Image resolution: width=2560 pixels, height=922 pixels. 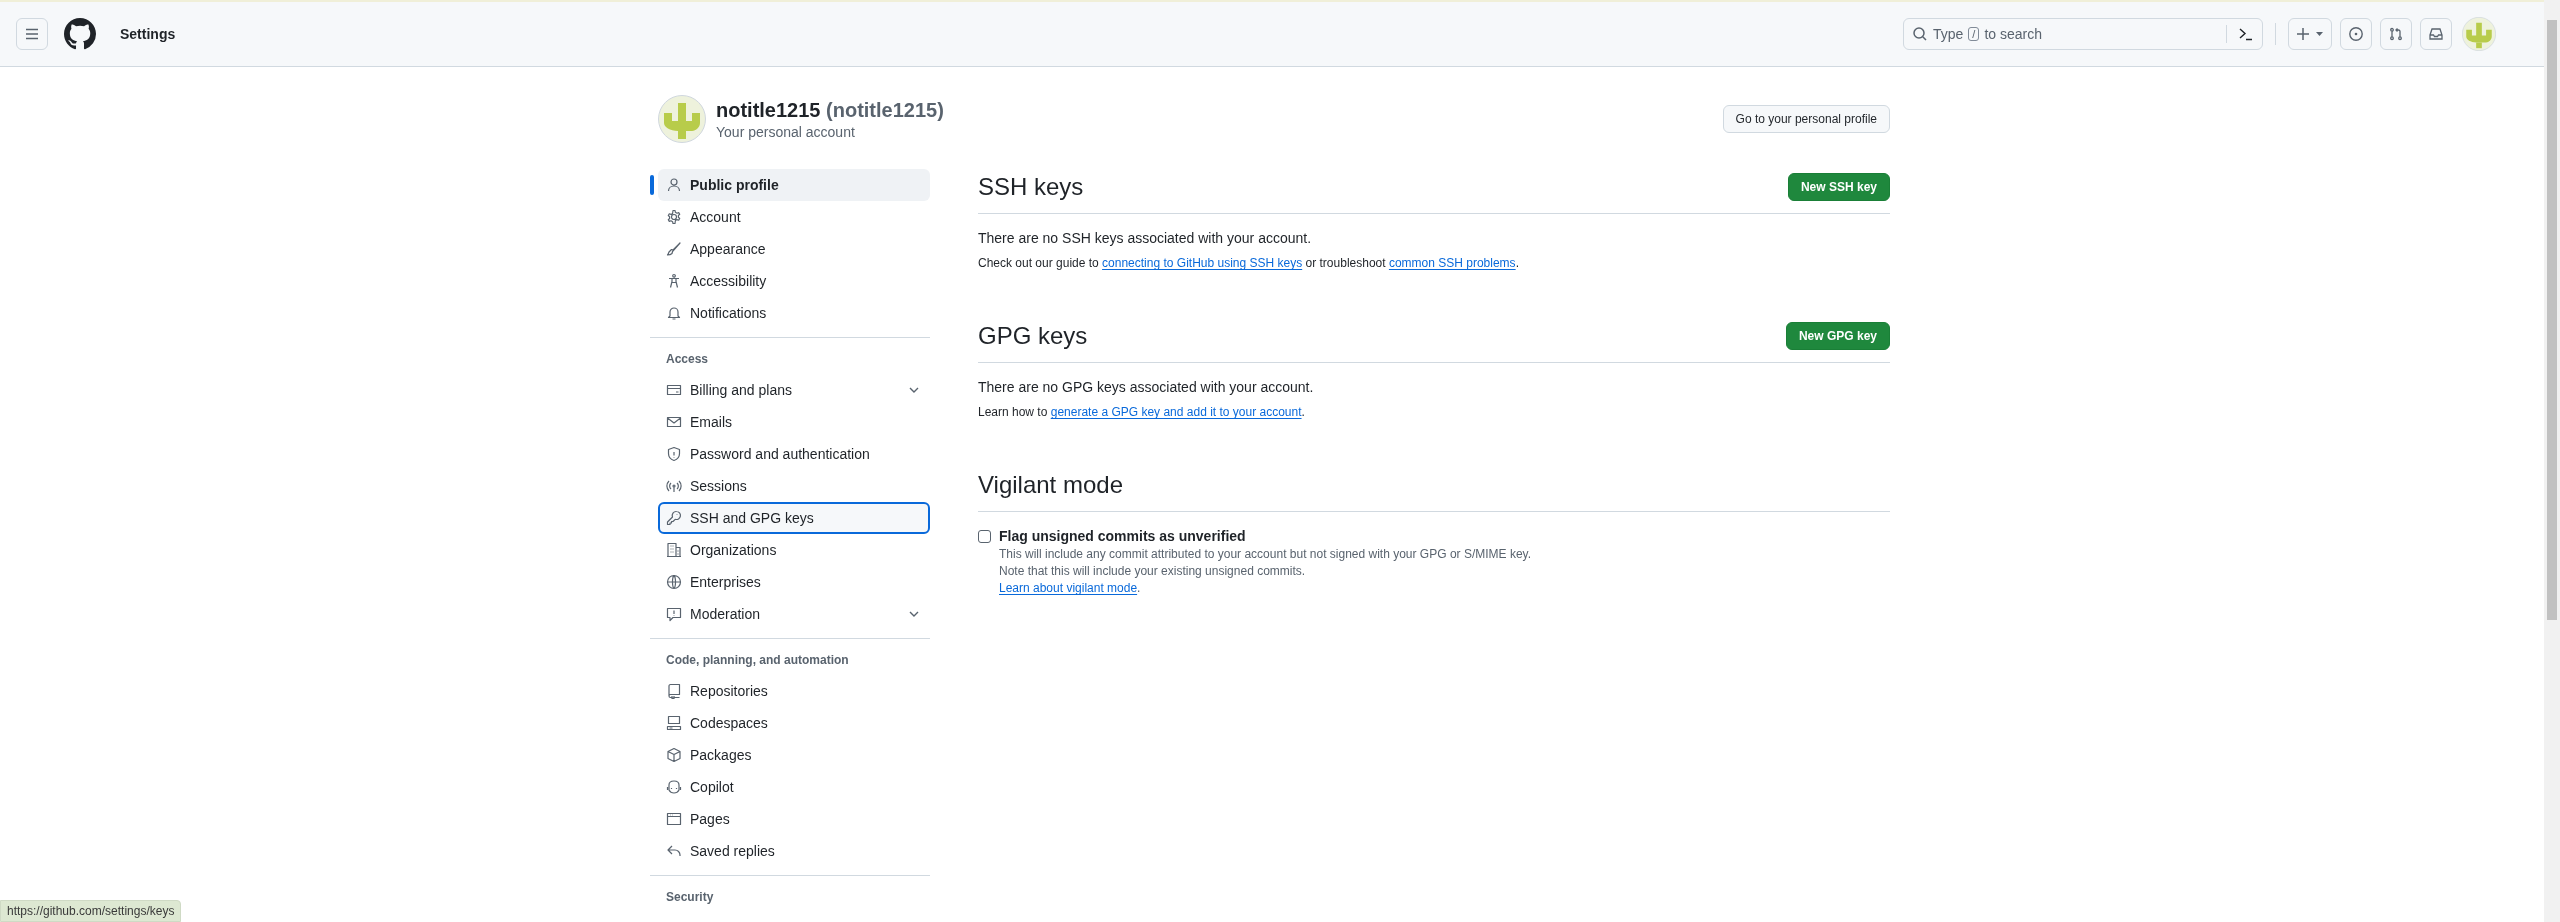 I want to click on slash-key-hint: /, so click(x=1974, y=34).